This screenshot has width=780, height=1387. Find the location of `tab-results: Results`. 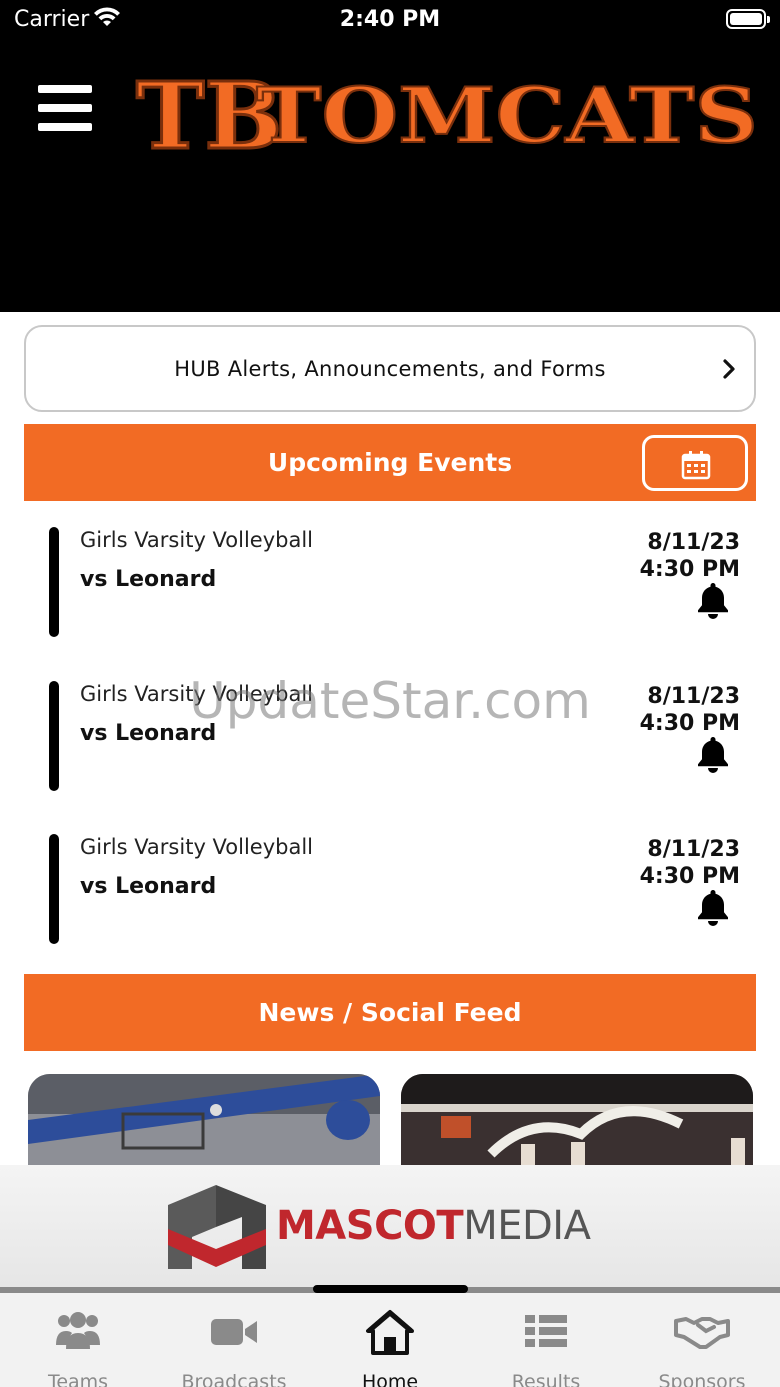

tab-results: Results is located at coordinates (546, 1345).